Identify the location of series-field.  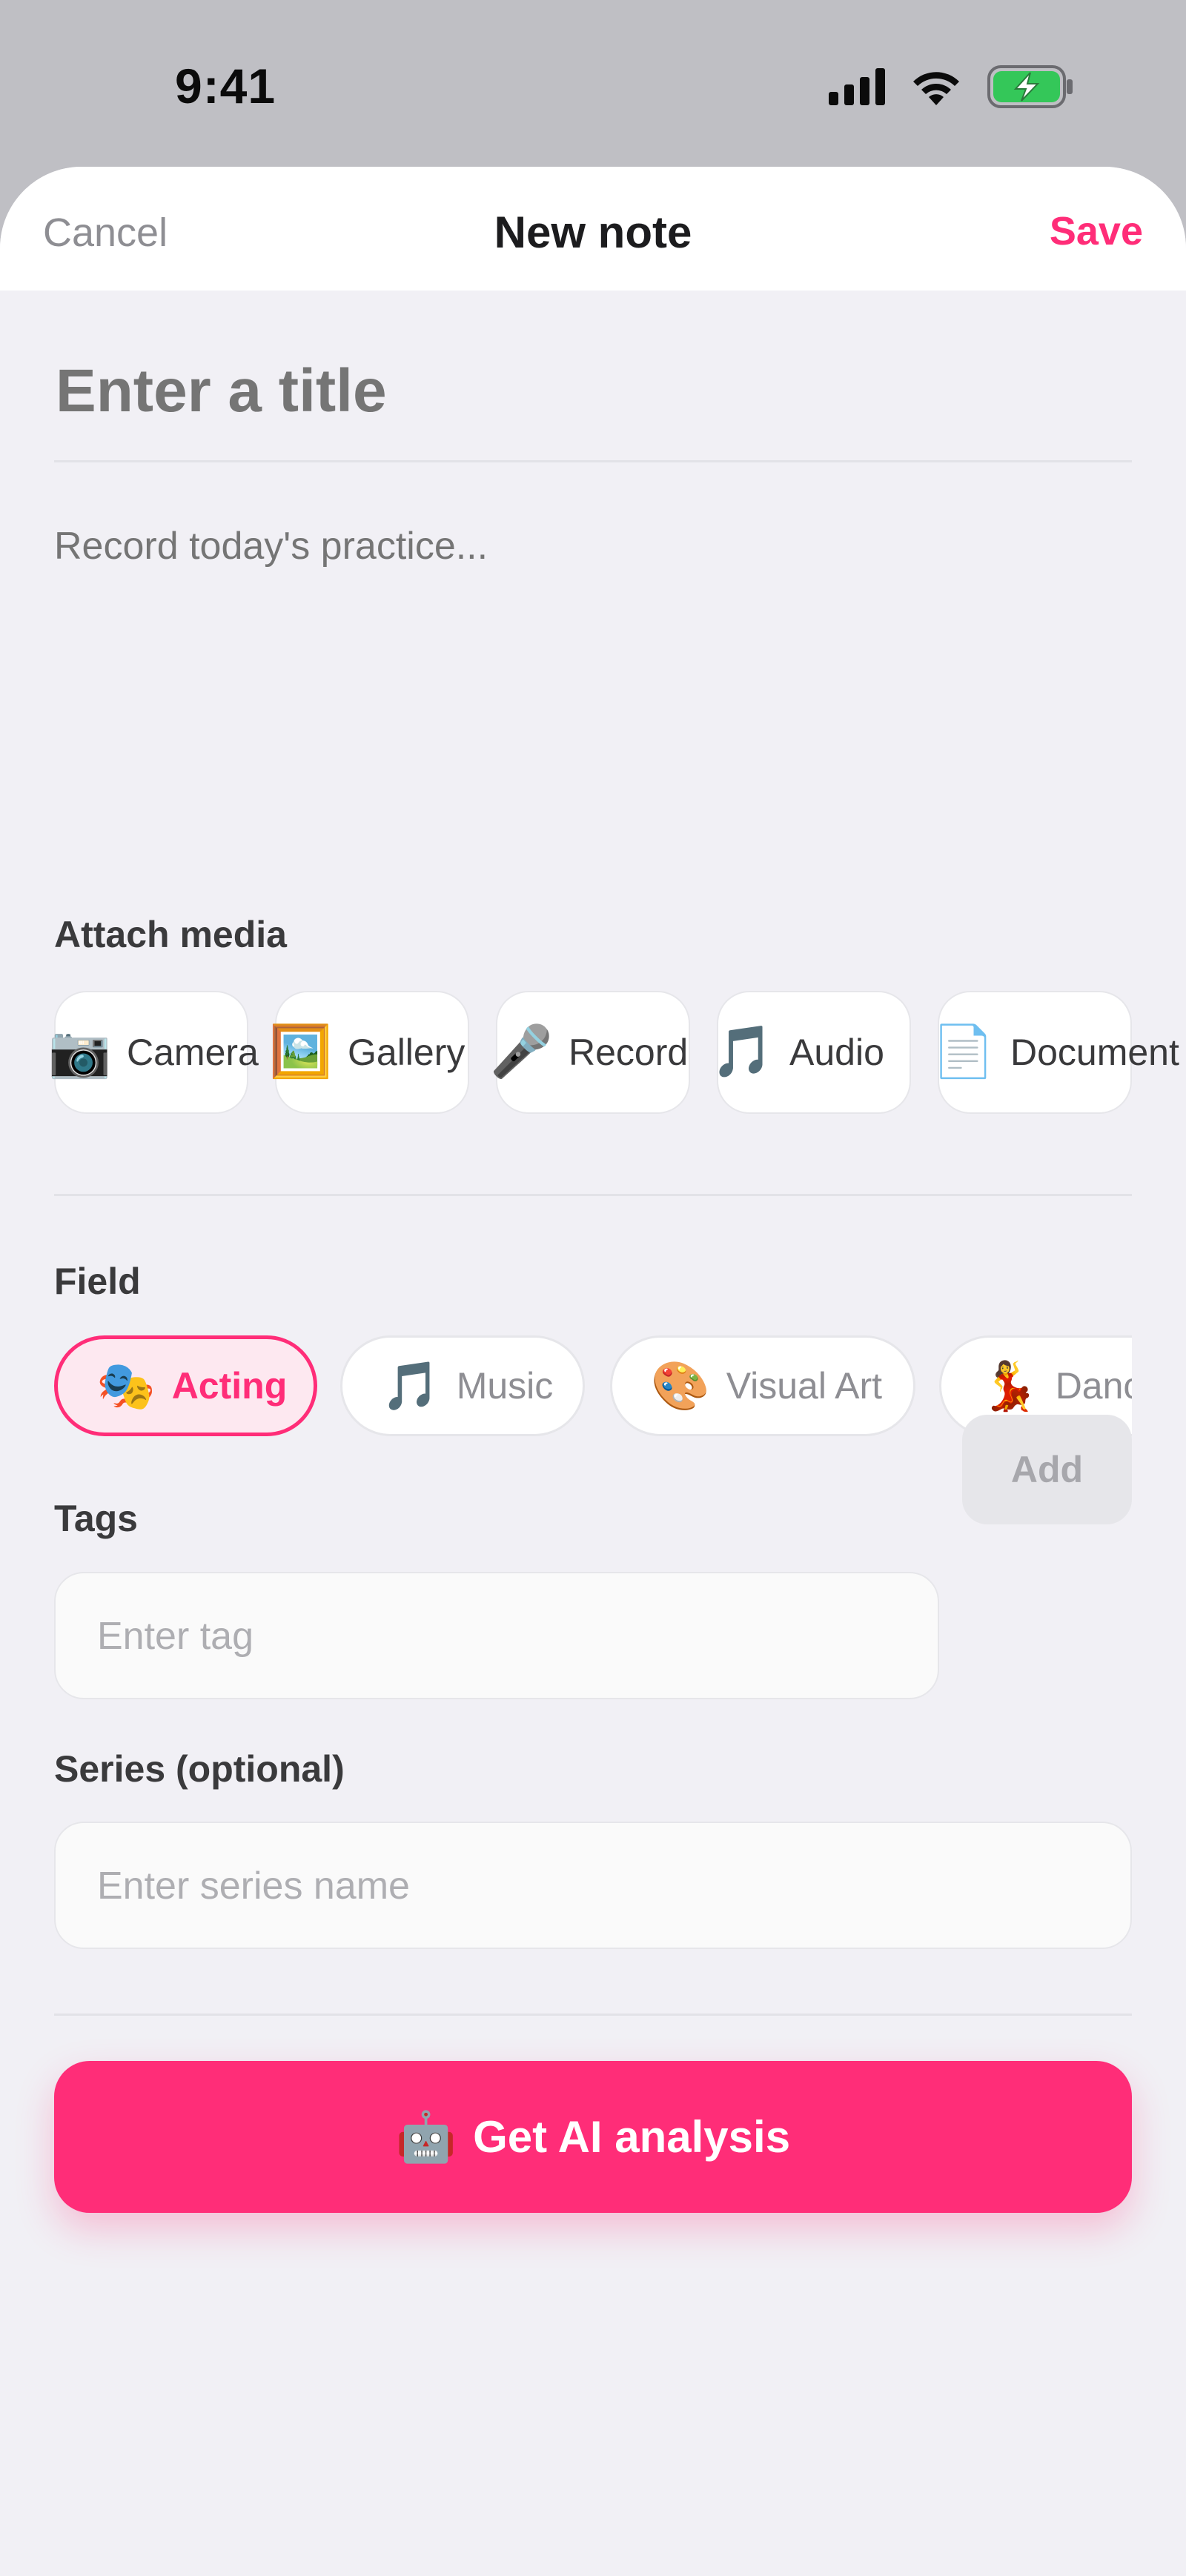
(593, 1885).